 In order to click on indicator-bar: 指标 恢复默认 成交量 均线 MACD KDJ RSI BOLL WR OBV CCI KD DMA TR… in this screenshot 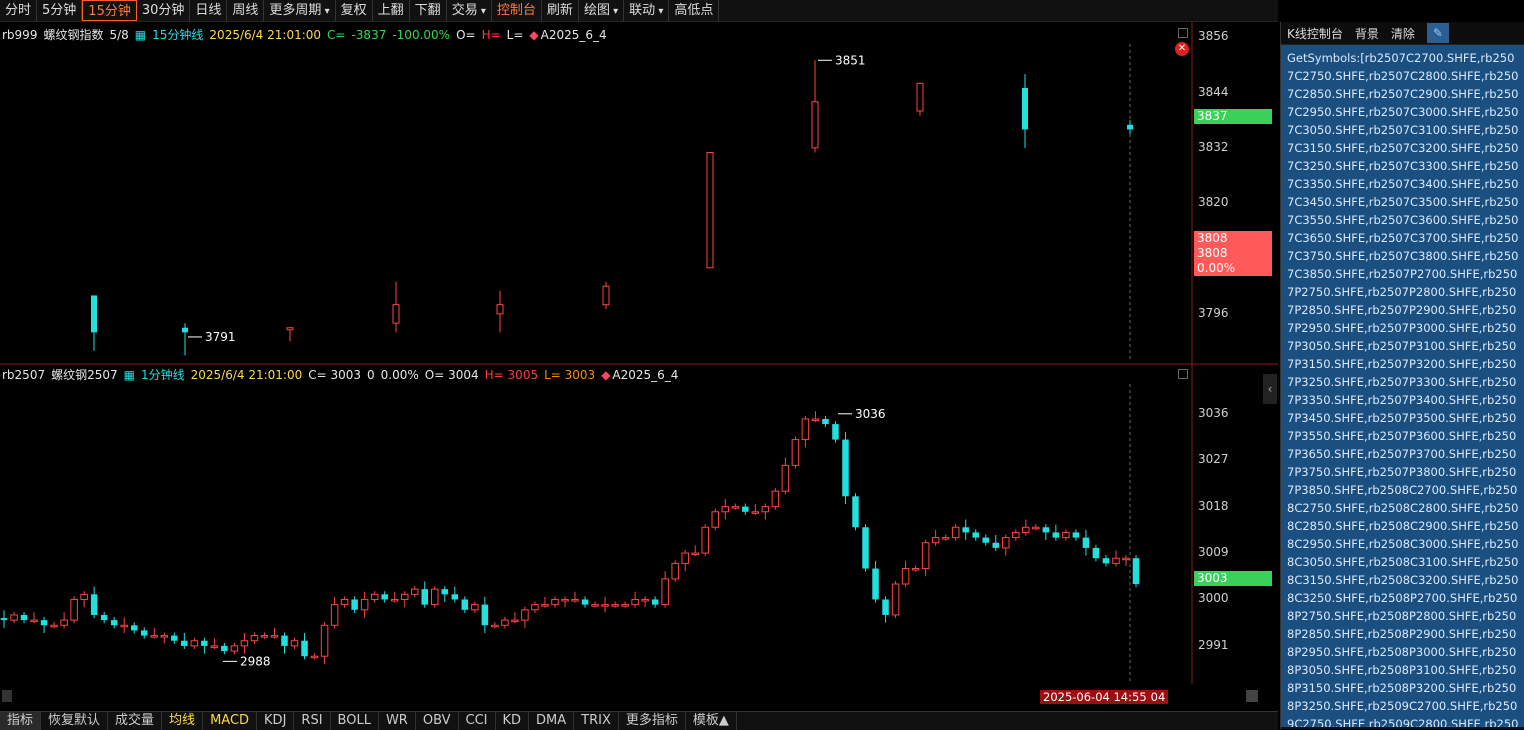, I will do `click(639, 720)`.